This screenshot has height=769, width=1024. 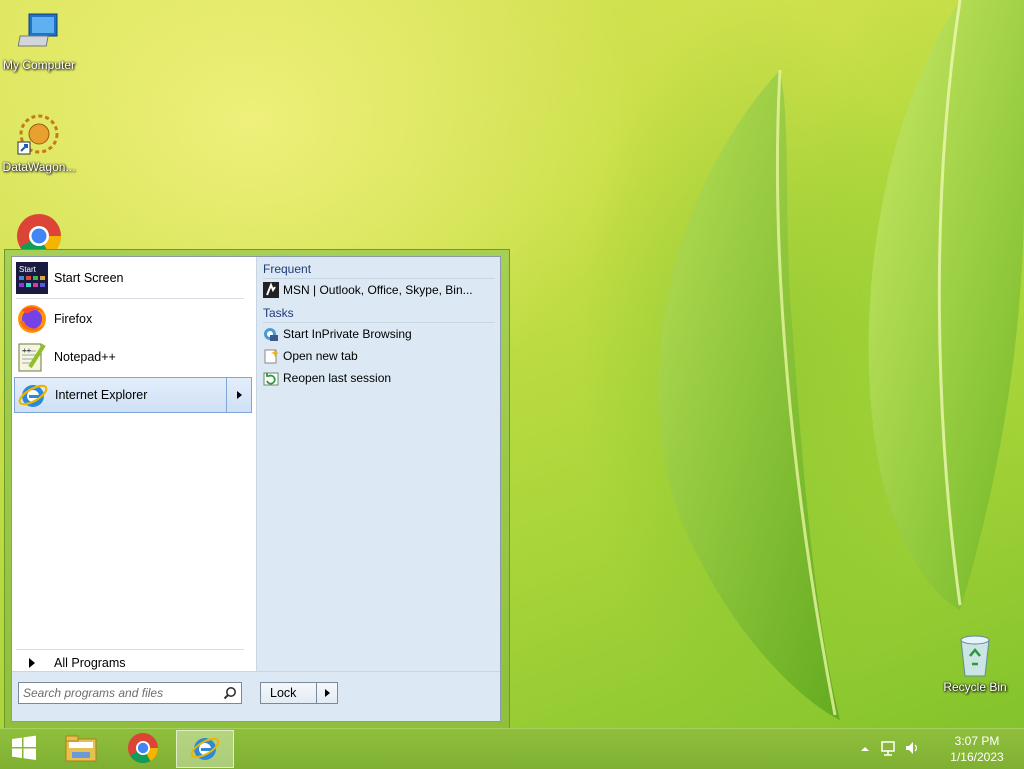 I want to click on pinned-label: Internet Explorer, so click(x=101, y=395).